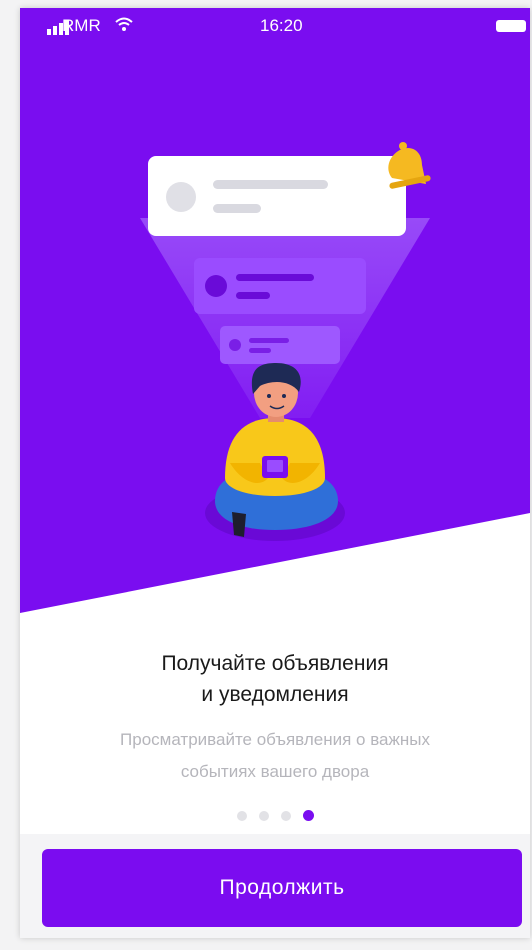  I want to click on page-indicator, so click(275, 817).